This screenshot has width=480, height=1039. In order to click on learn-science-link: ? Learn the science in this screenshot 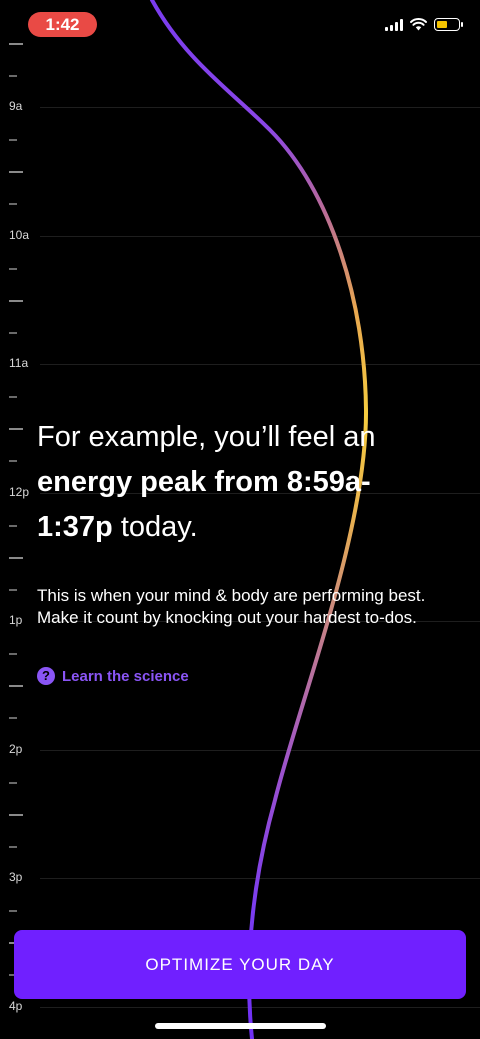, I will do `click(113, 676)`.